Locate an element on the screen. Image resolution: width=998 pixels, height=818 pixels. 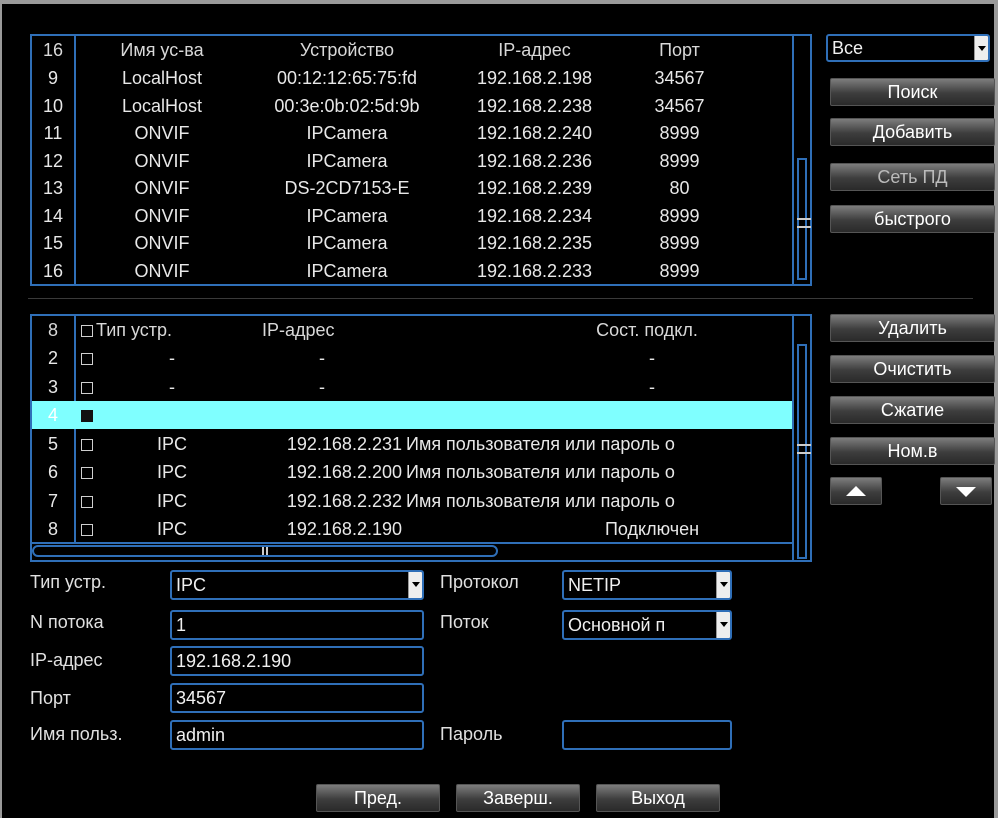
table-row: 16 ONVIF IPCamera 192.168.2.233 8999 is located at coordinates (412, 271).